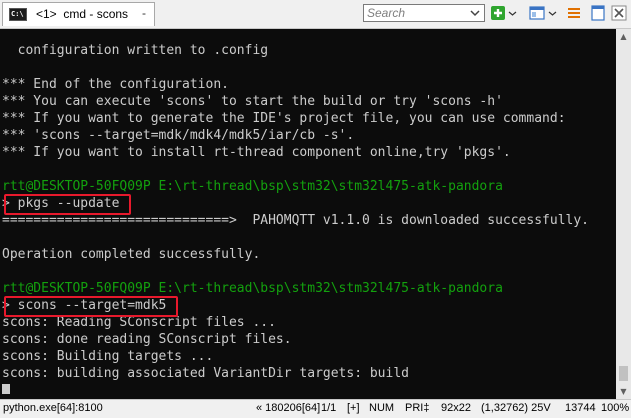 Image resolution: width=631 pixels, height=418 pixels. What do you see at coordinates (623, 36) in the screenshot?
I see `scroll-up-icon: ▲` at bounding box center [623, 36].